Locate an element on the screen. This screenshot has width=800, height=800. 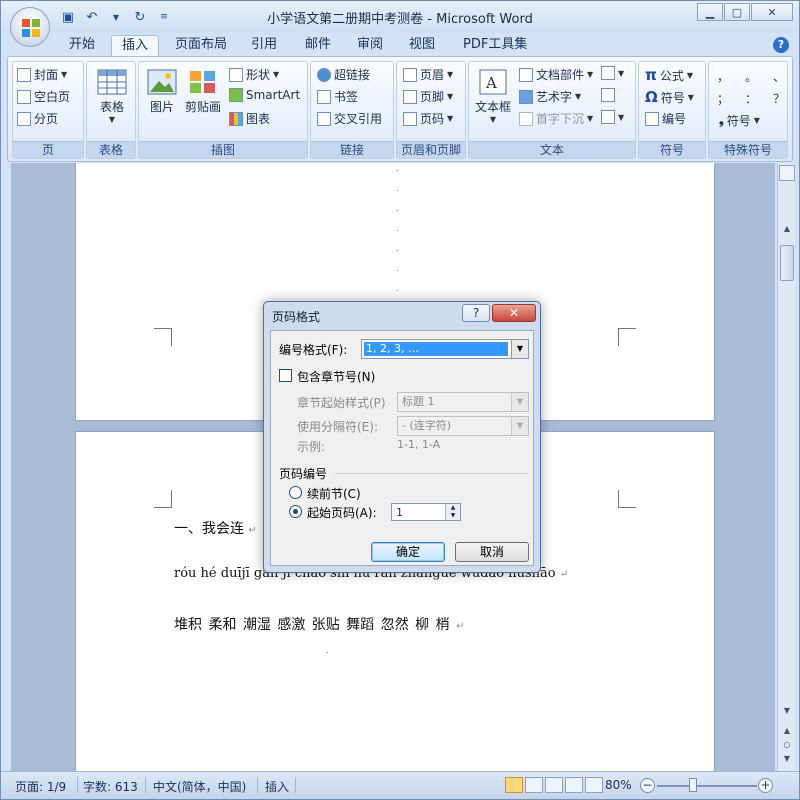
object-button: ▼ is located at coordinates (612, 117).